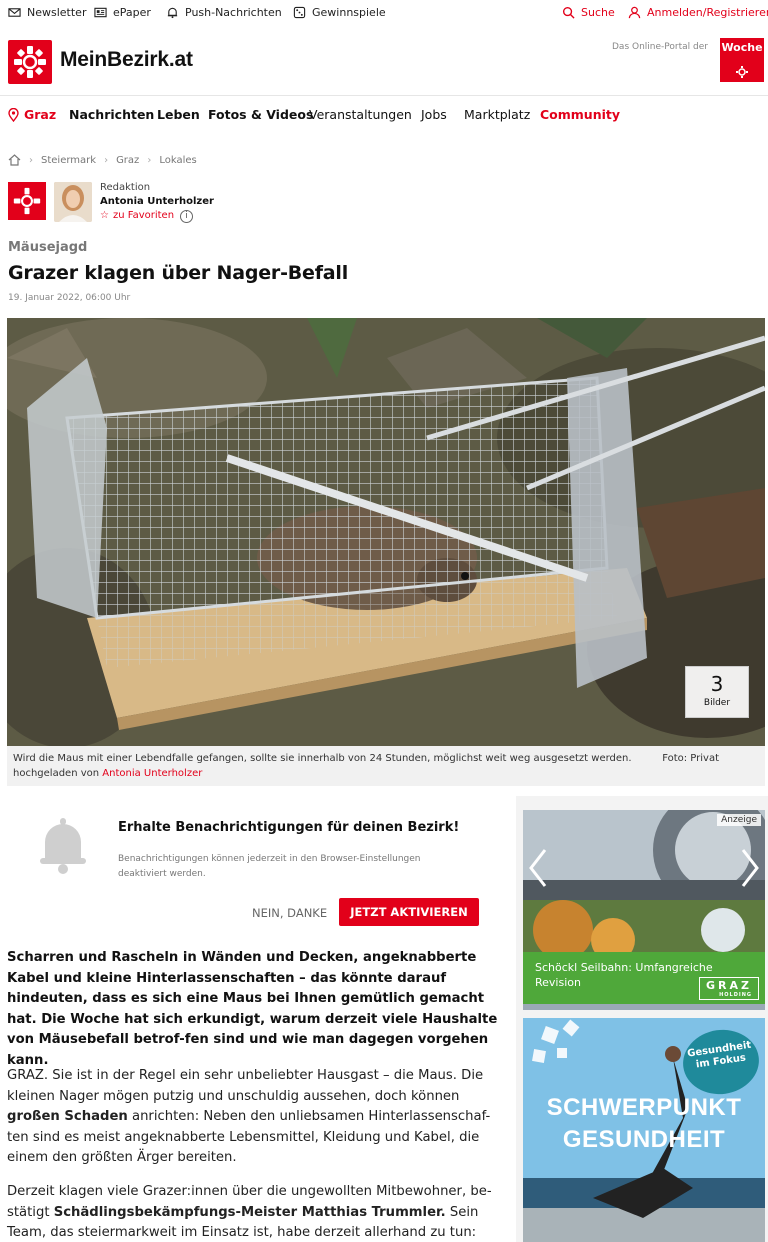 The width and height of the screenshot is (768, 1242). I want to click on location-pin-icon, so click(13, 114).